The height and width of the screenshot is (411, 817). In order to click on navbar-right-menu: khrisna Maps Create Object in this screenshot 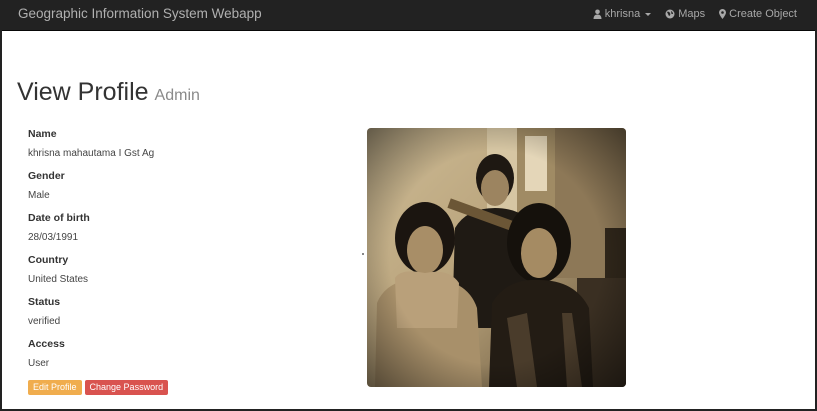, I will do `click(688, 14)`.